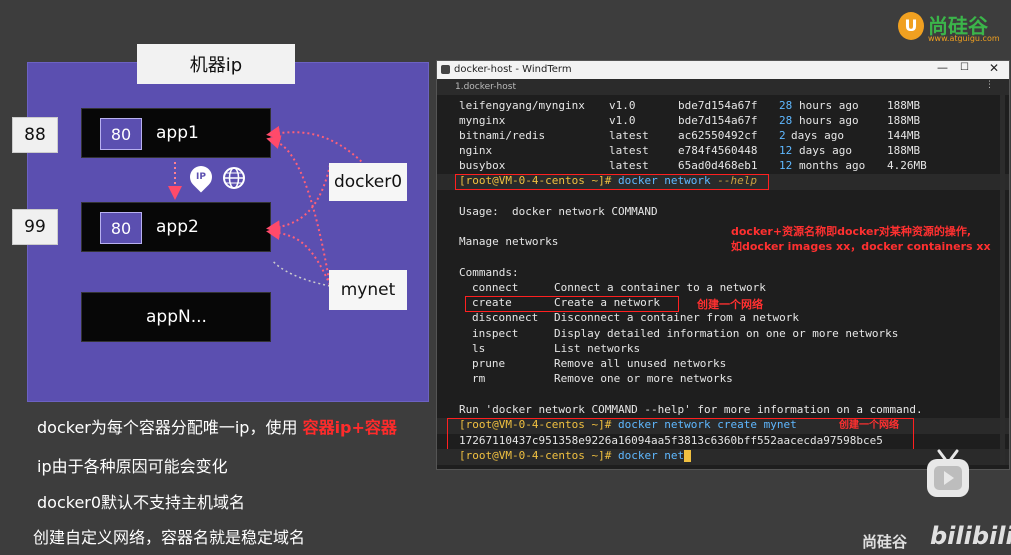 This screenshot has width=1011, height=555. What do you see at coordinates (513, 69) in the screenshot?
I see `window-title: docker-host - WindTerm` at bounding box center [513, 69].